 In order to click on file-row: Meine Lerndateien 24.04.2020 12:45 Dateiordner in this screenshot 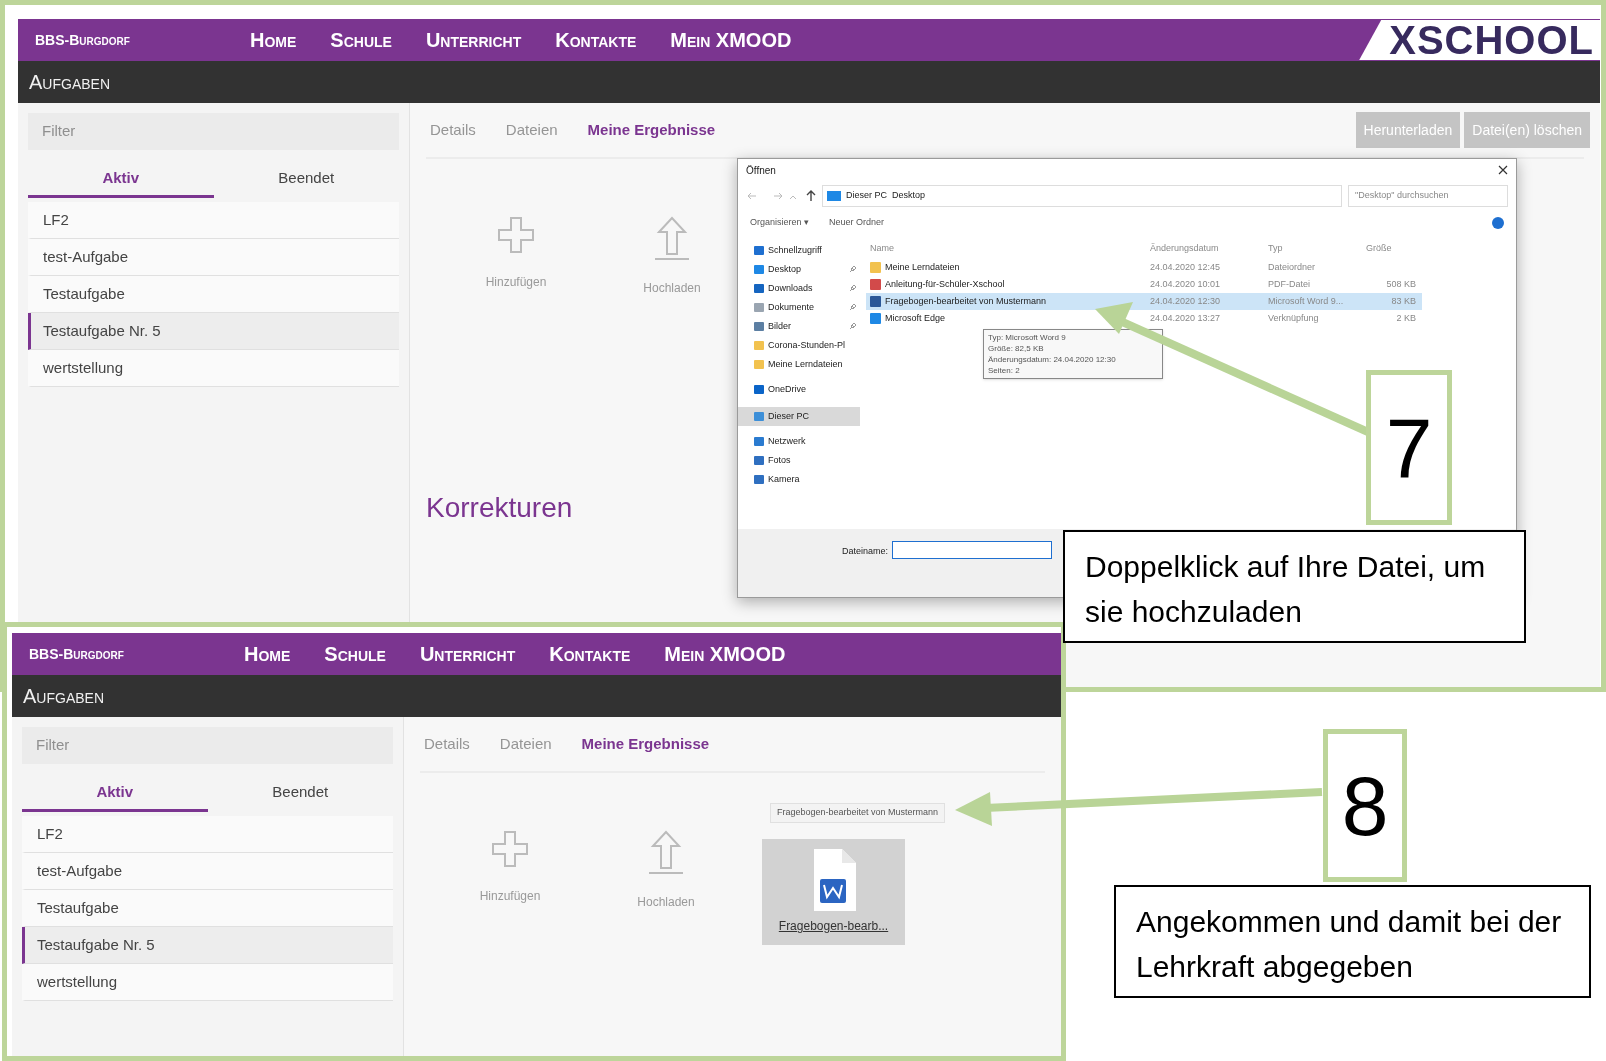, I will do `click(1144, 267)`.